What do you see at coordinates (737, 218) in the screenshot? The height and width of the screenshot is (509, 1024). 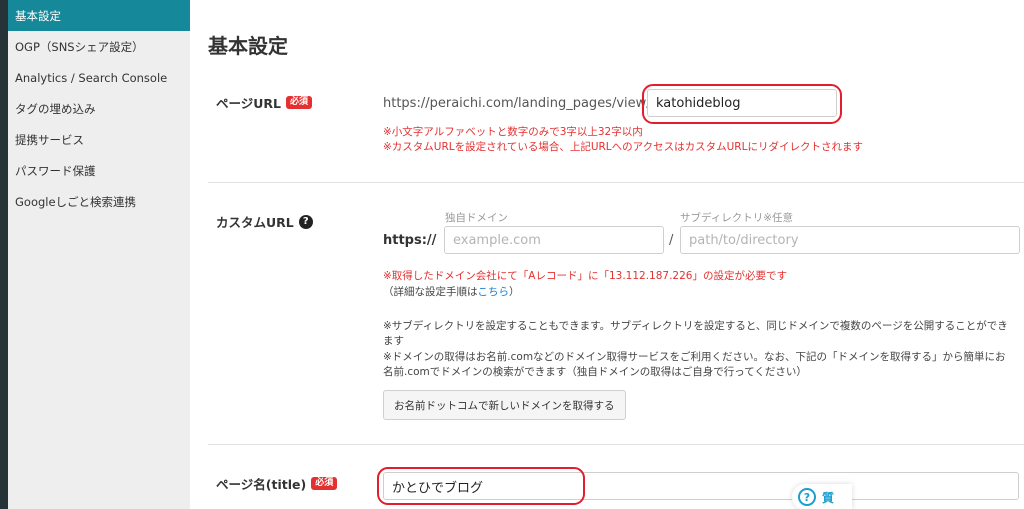 I see `subdir-caption: サブディレクトリ※任意` at bounding box center [737, 218].